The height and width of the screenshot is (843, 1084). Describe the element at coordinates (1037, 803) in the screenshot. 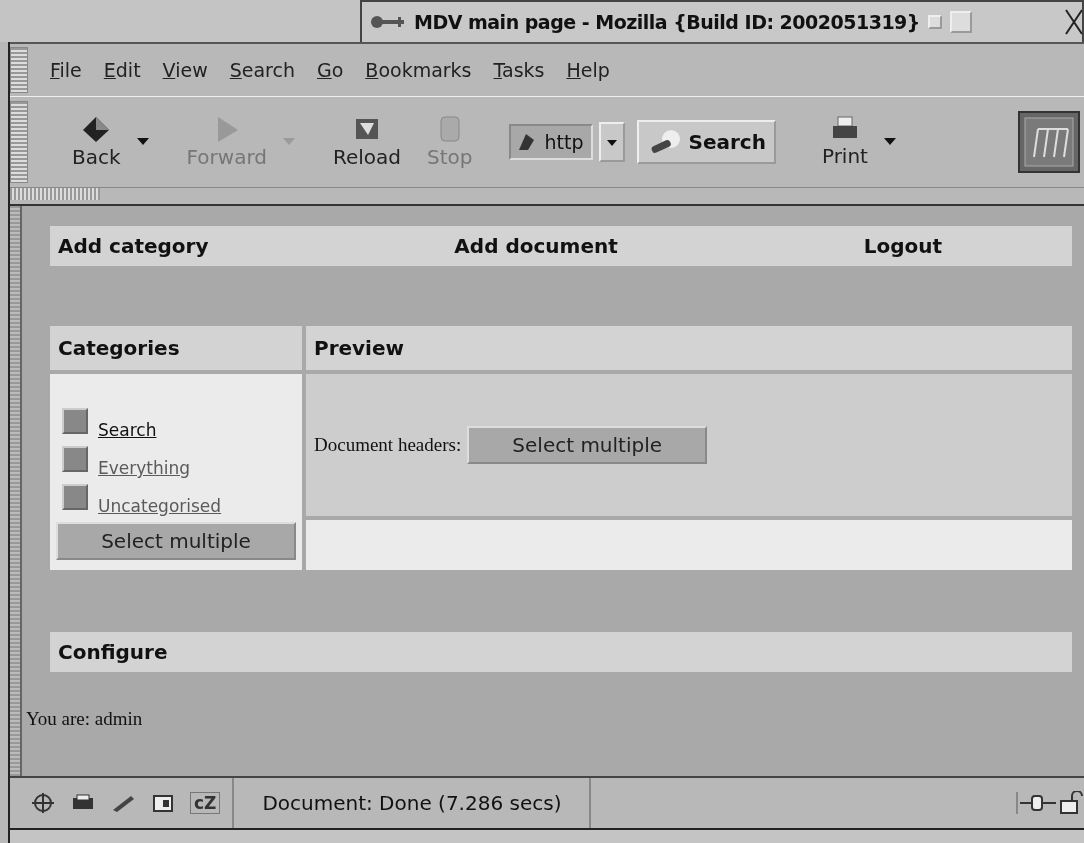

I see `plug-icon` at that location.